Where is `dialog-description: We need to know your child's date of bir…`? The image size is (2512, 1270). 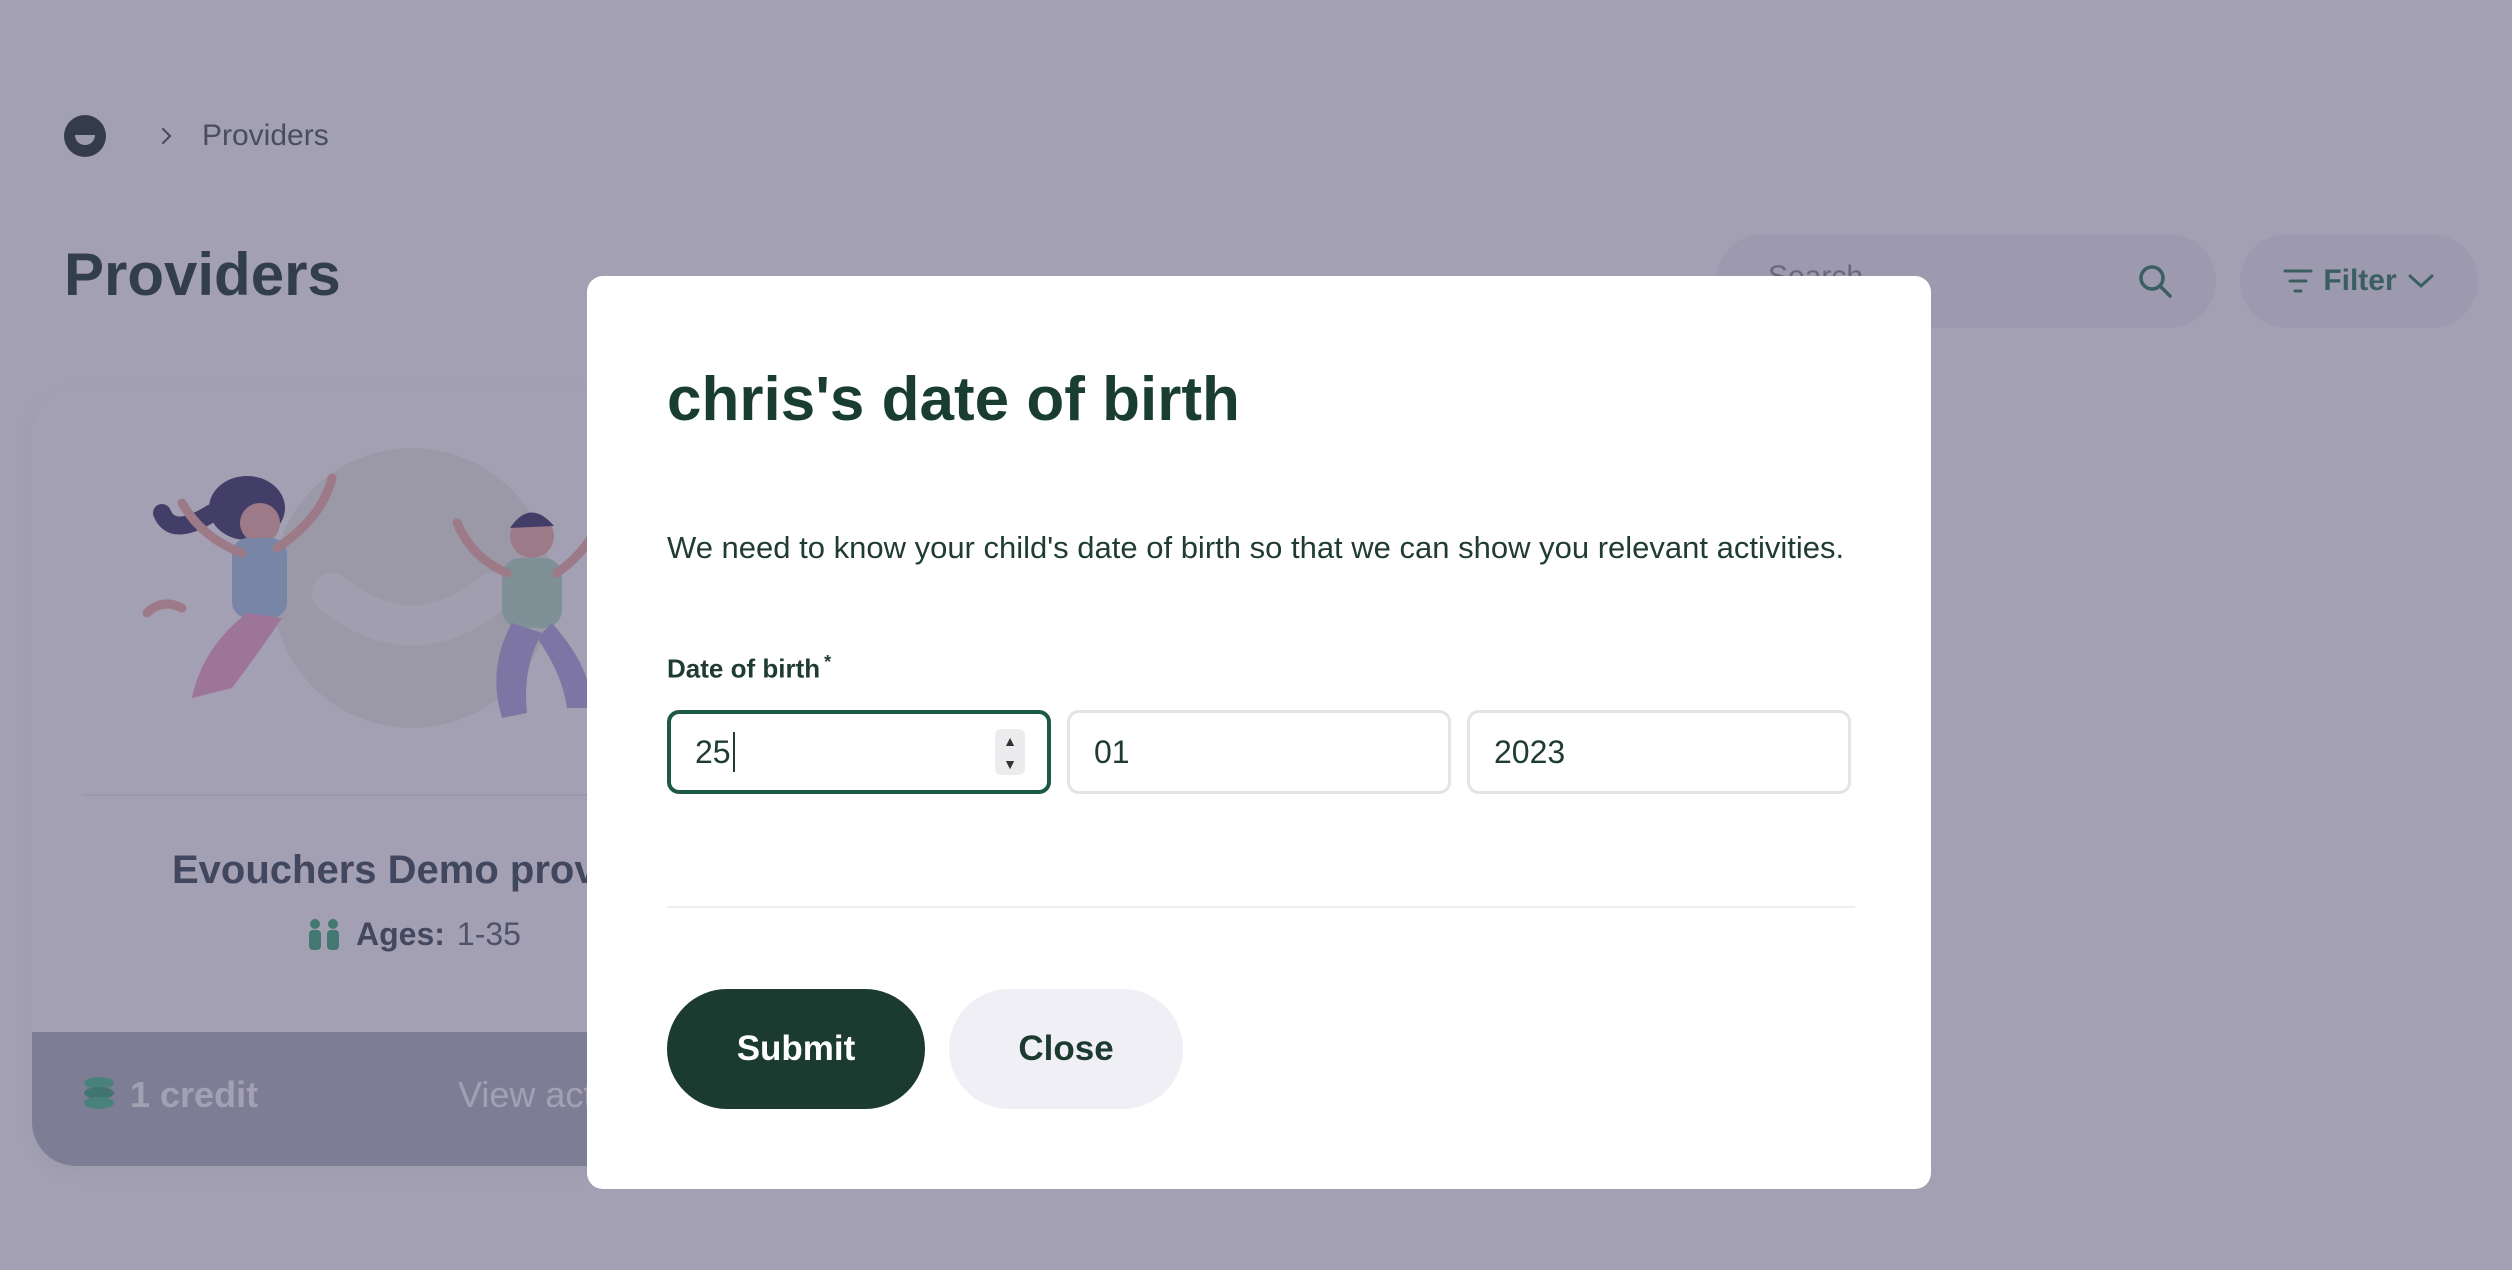
dialog-description: We need to know your child's date of bir… is located at coordinates (1256, 547).